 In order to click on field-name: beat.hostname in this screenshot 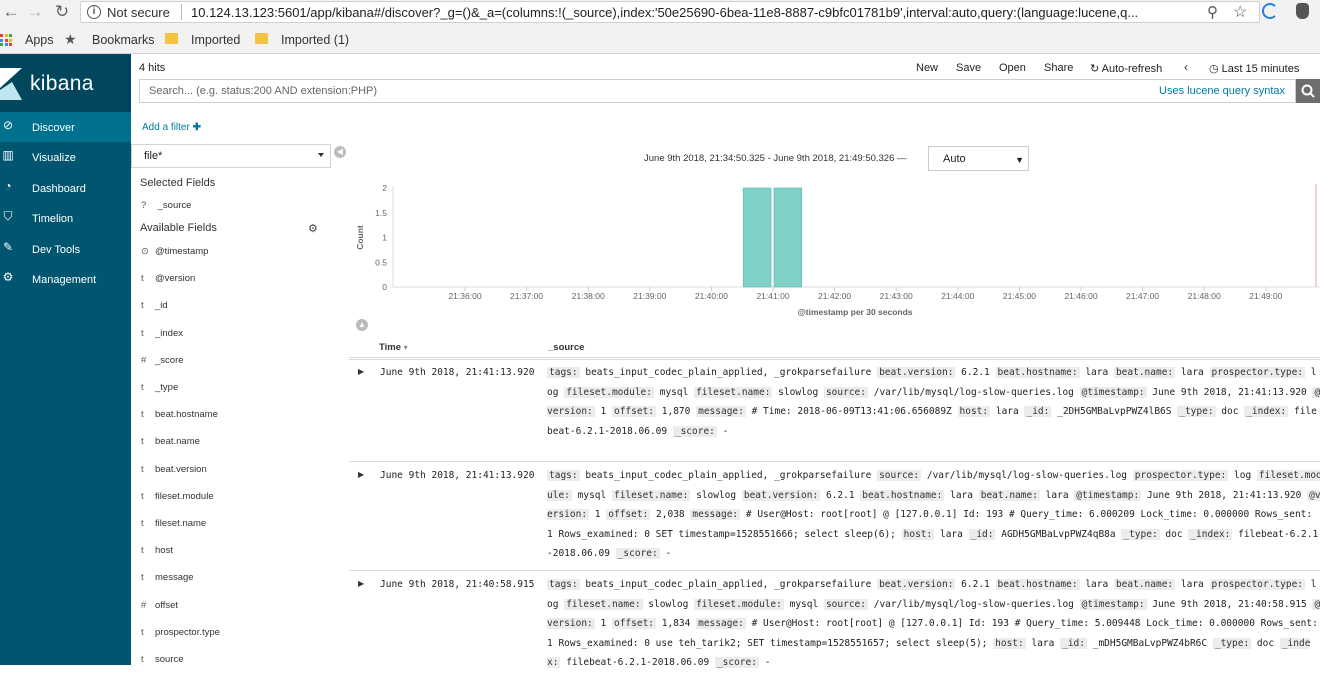, I will do `click(186, 415)`.